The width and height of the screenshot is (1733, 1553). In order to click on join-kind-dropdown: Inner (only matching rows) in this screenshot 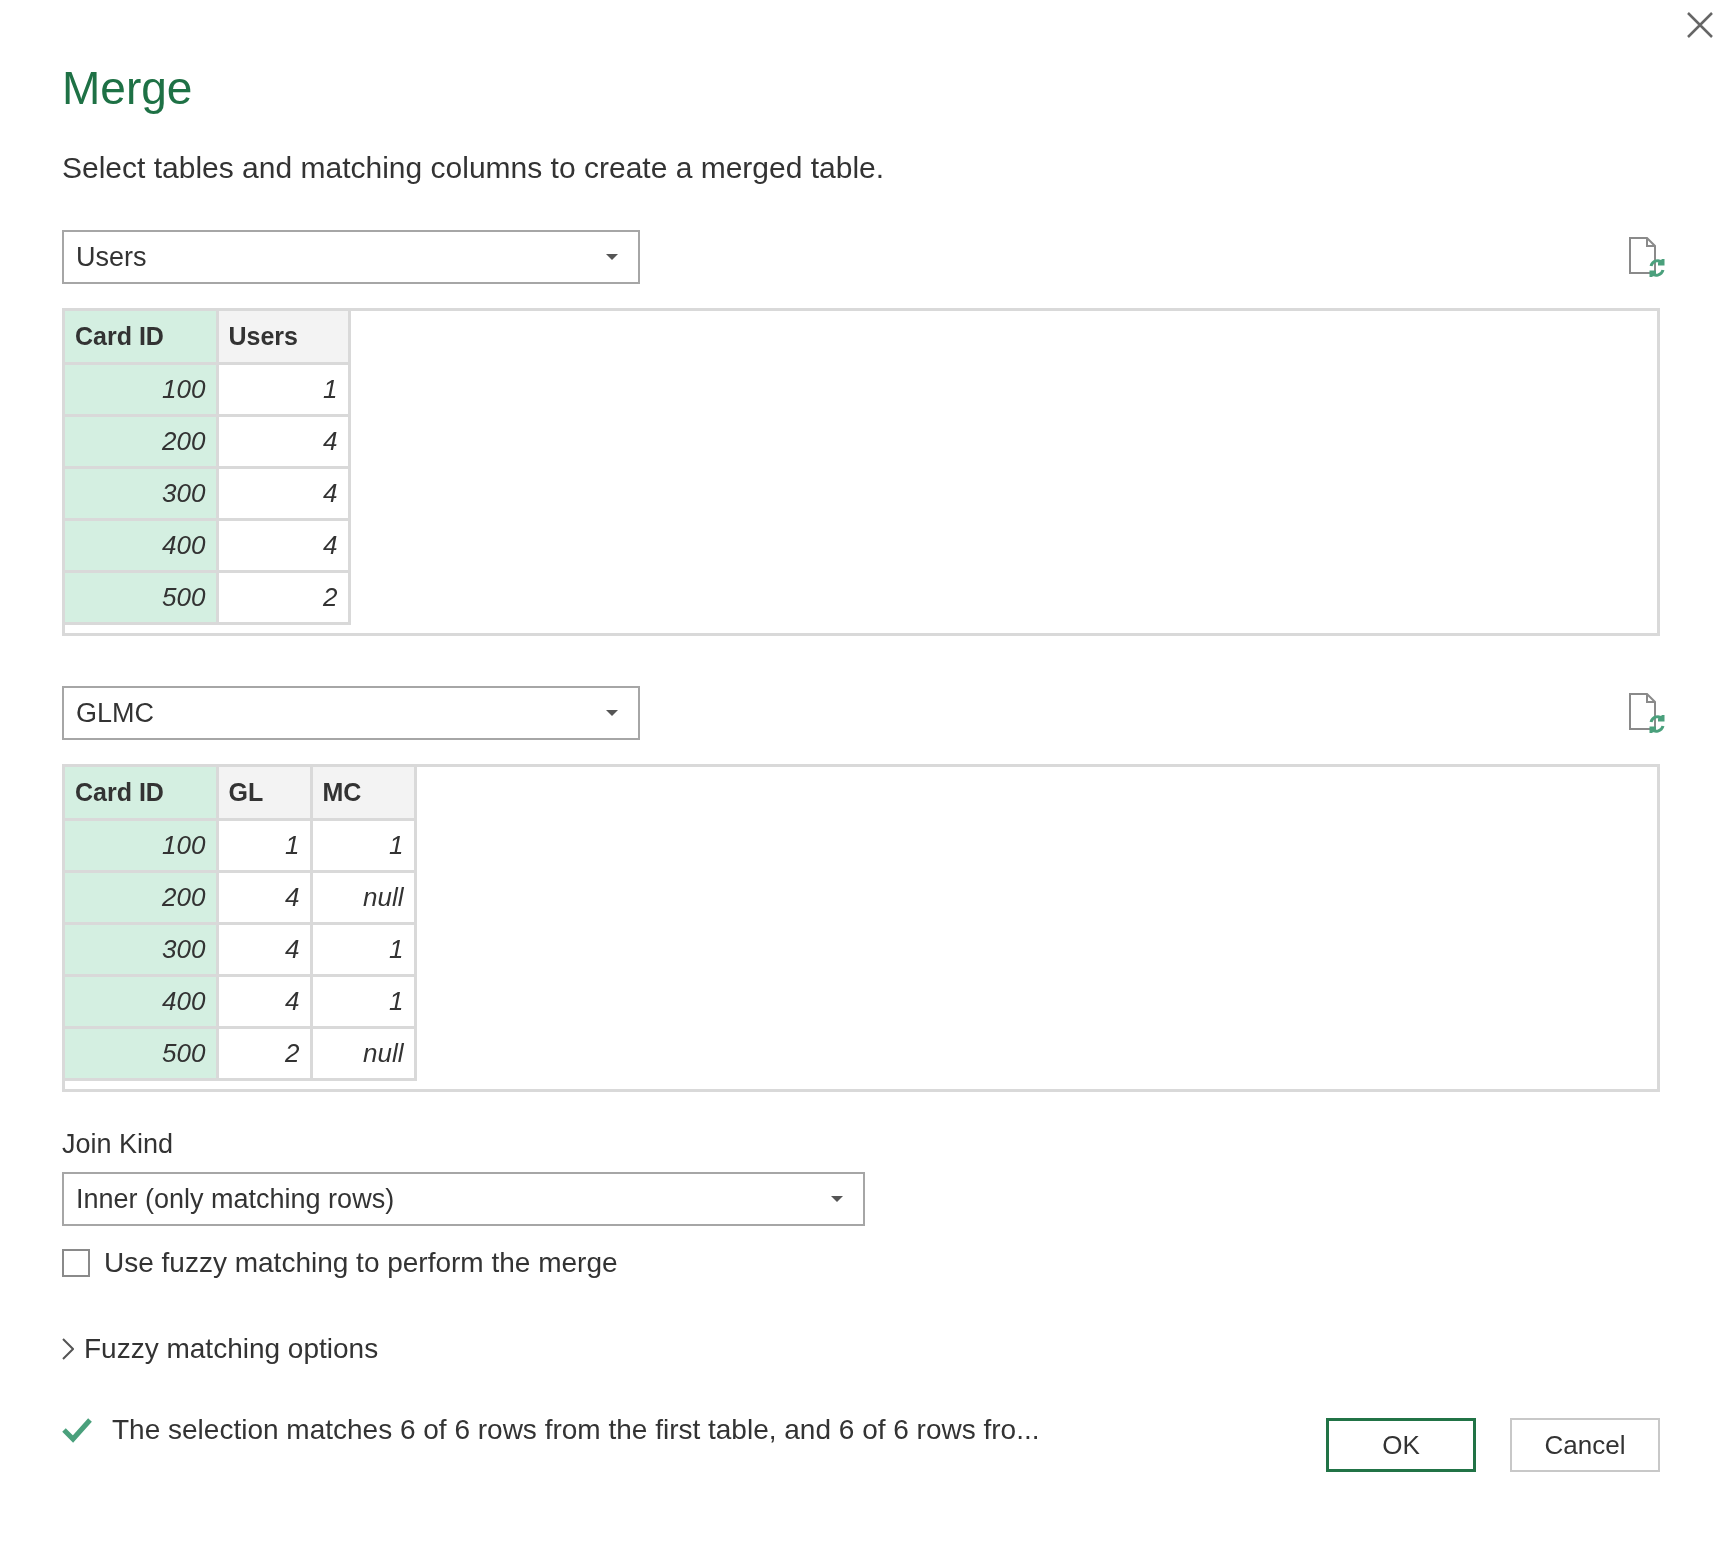, I will do `click(463, 1199)`.